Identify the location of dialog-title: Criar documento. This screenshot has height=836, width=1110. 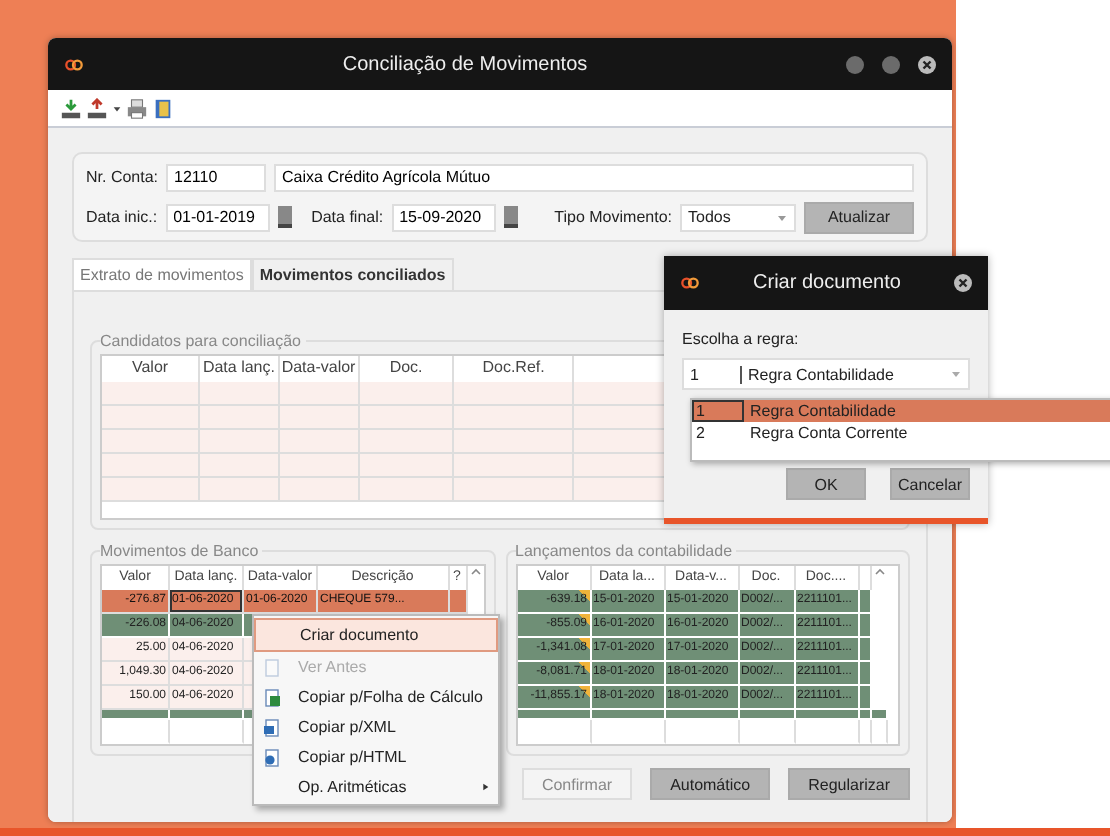
(827, 283).